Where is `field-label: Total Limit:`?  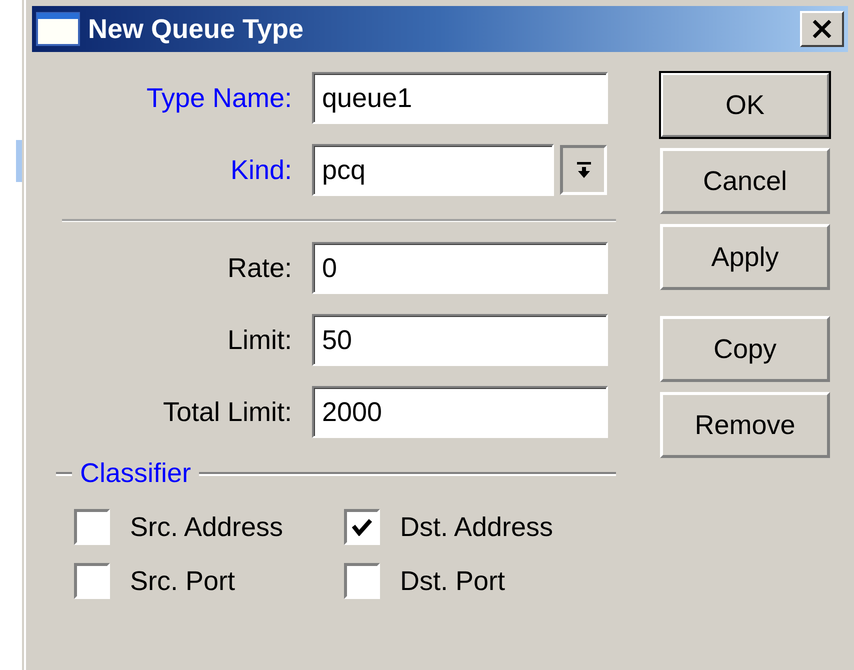 field-label: Total Limit: is located at coordinates (227, 412).